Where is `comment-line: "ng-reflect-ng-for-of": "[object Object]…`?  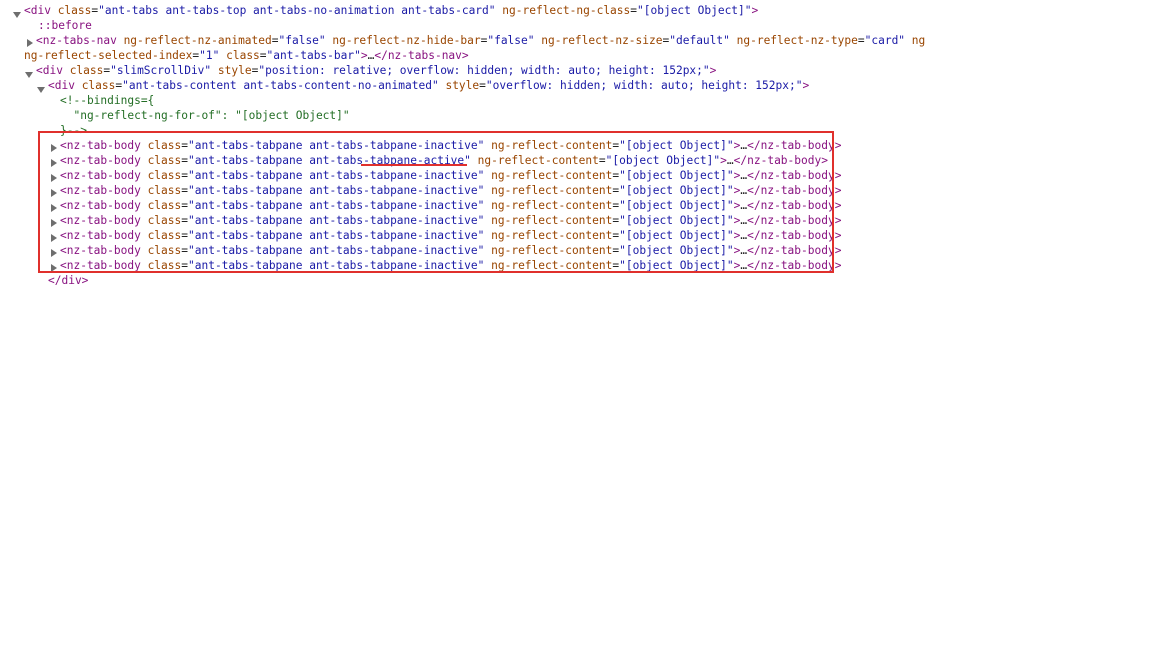 comment-line: "ng-reflect-ng-for-of": "[object Object]… is located at coordinates (204, 115).